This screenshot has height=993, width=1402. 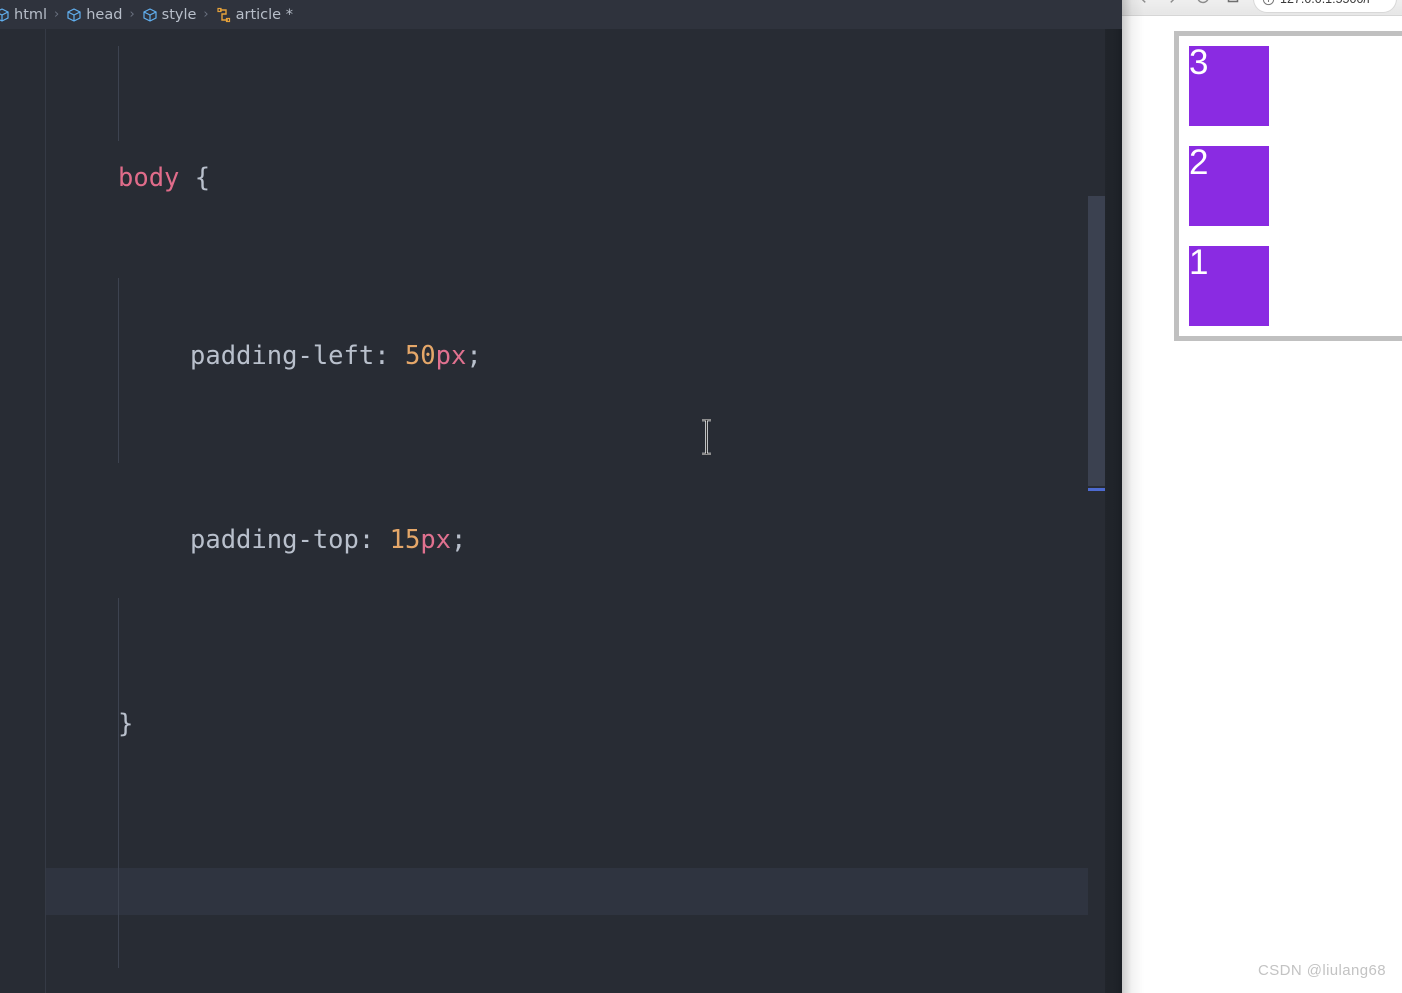 What do you see at coordinates (1325, 3) in the screenshot?
I see `url-text: 127.0.0.1:5500/i` at bounding box center [1325, 3].